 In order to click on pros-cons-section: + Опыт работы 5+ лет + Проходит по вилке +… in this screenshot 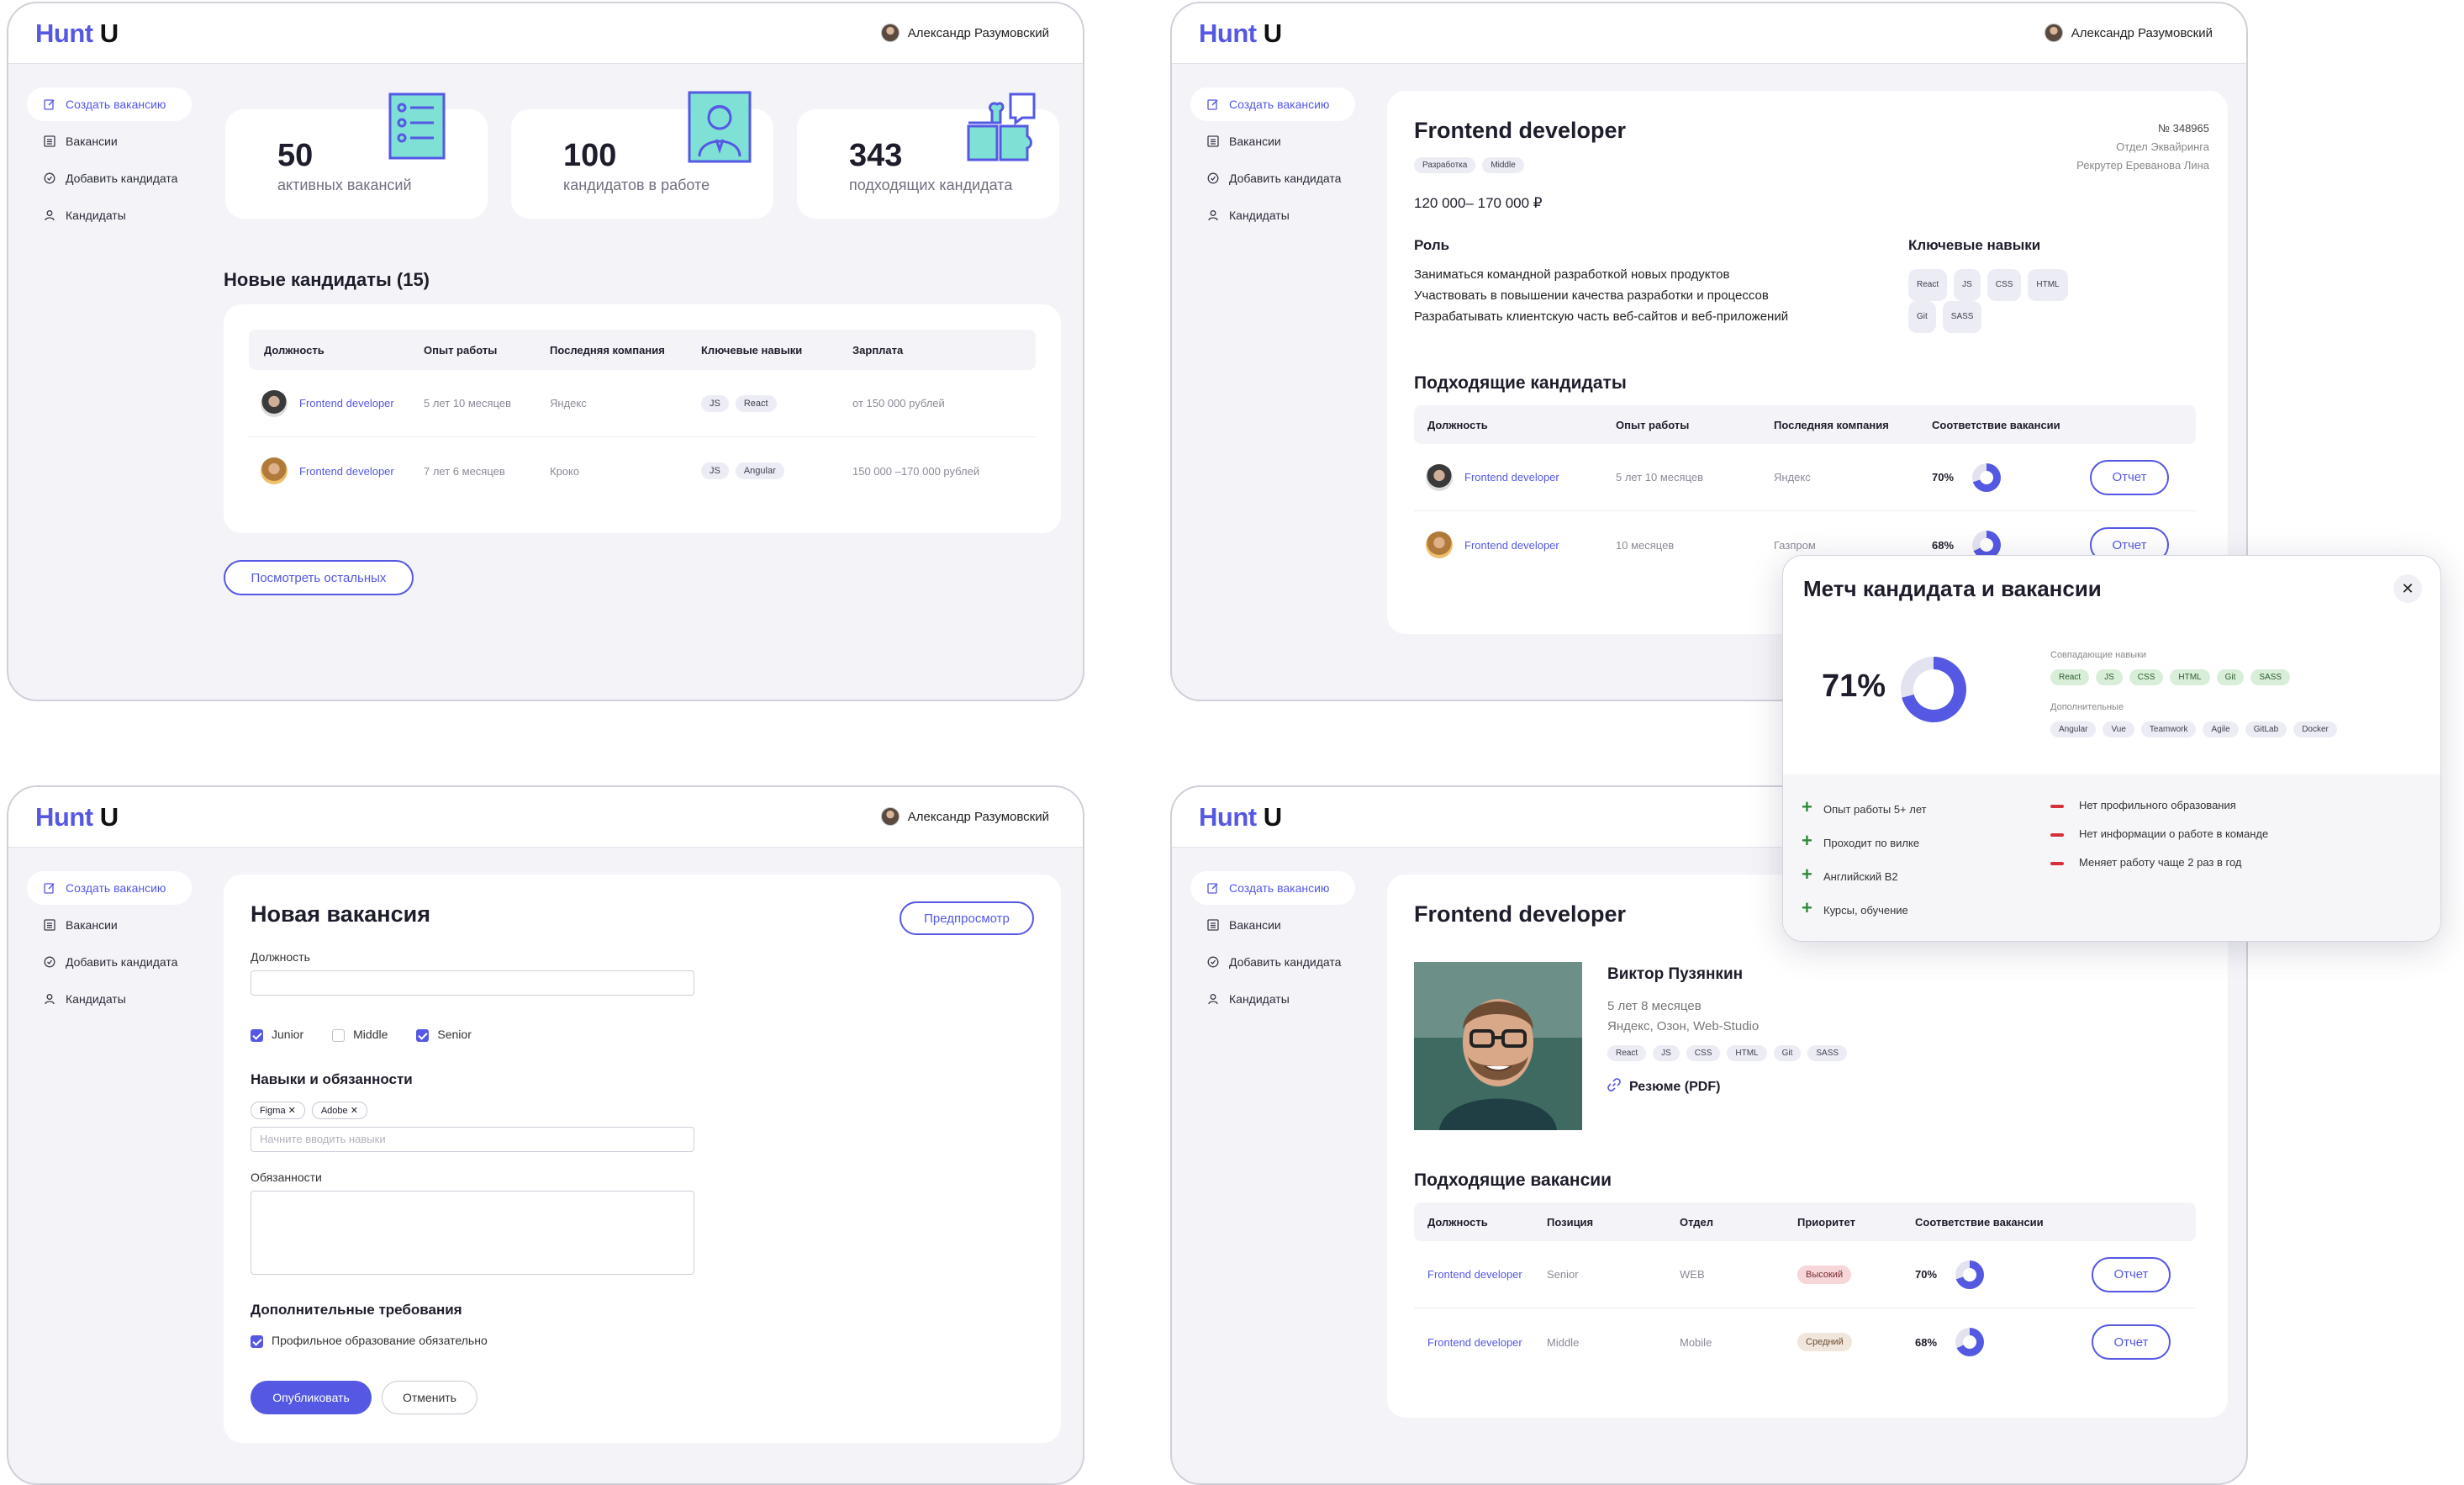, I will do `click(2111, 857)`.